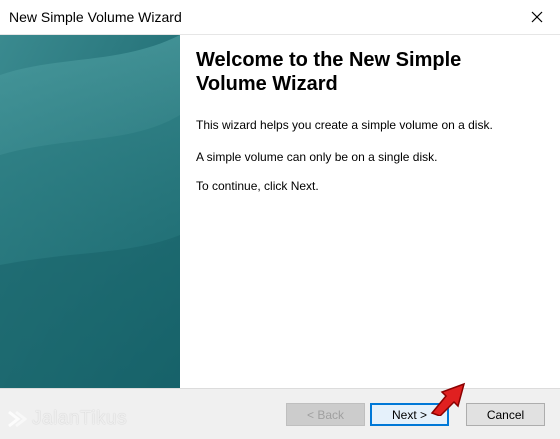  I want to click on close-icon, so click(537, 17).